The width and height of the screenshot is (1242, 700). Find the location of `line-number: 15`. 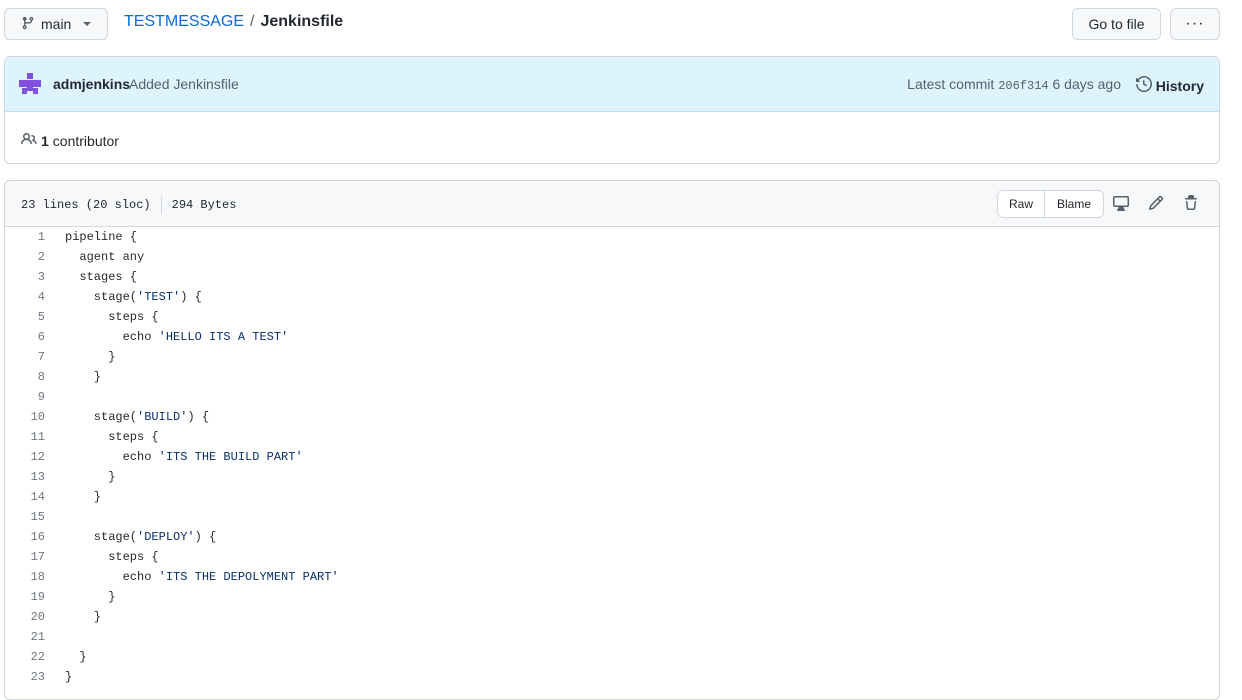

line-number: 15 is located at coordinates (25, 517).